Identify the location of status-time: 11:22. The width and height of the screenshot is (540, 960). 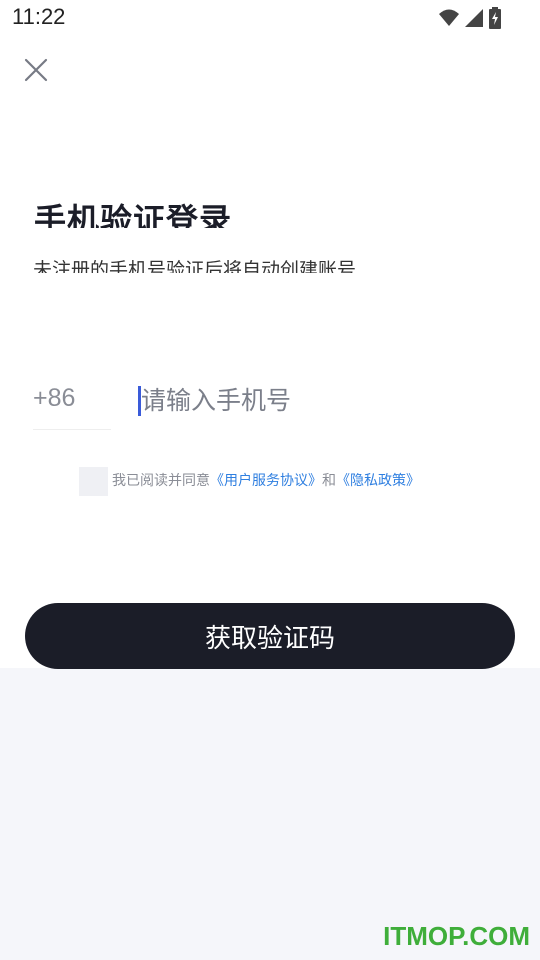
(39, 16).